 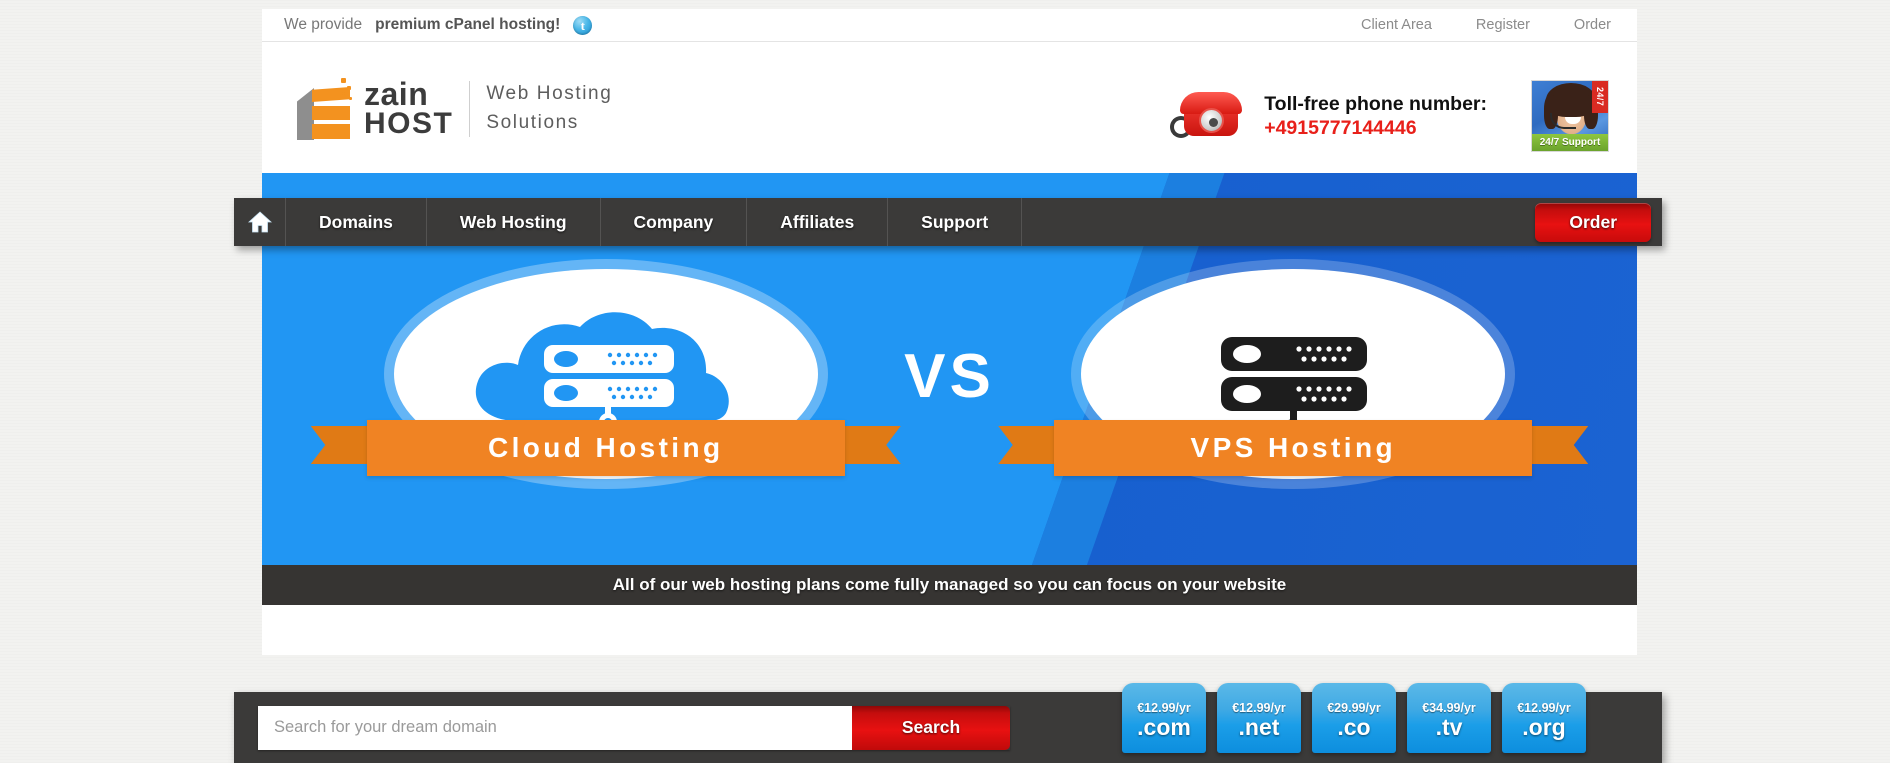 I want to click on tld-price: €34.99/yr, so click(x=1449, y=708).